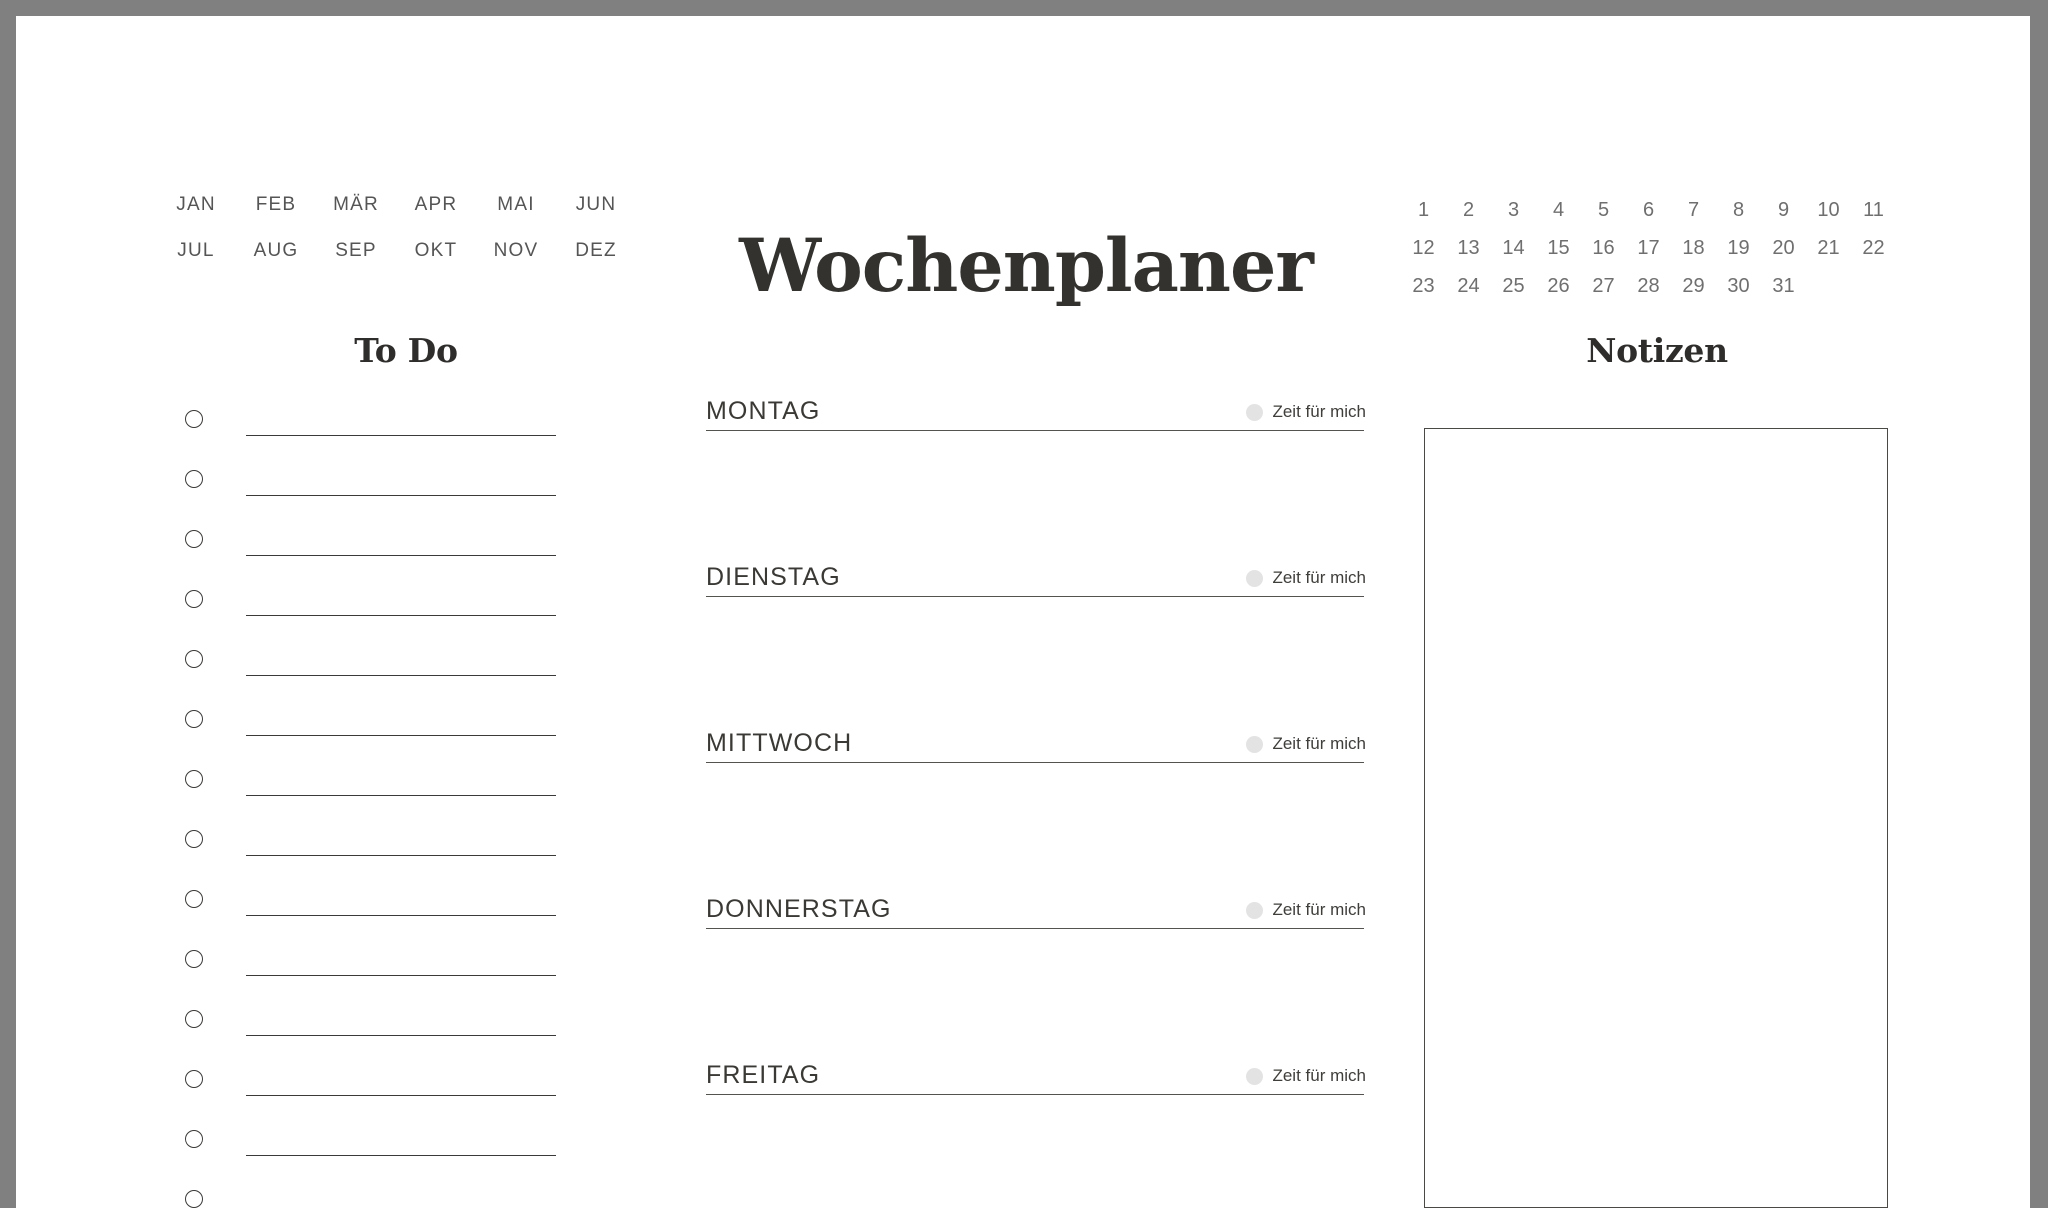 The height and width of the screenshot is (1208, 2048). Describe the element at coordinates (1513, 210) in the screenshot. I see `date-3: 3` at that location.